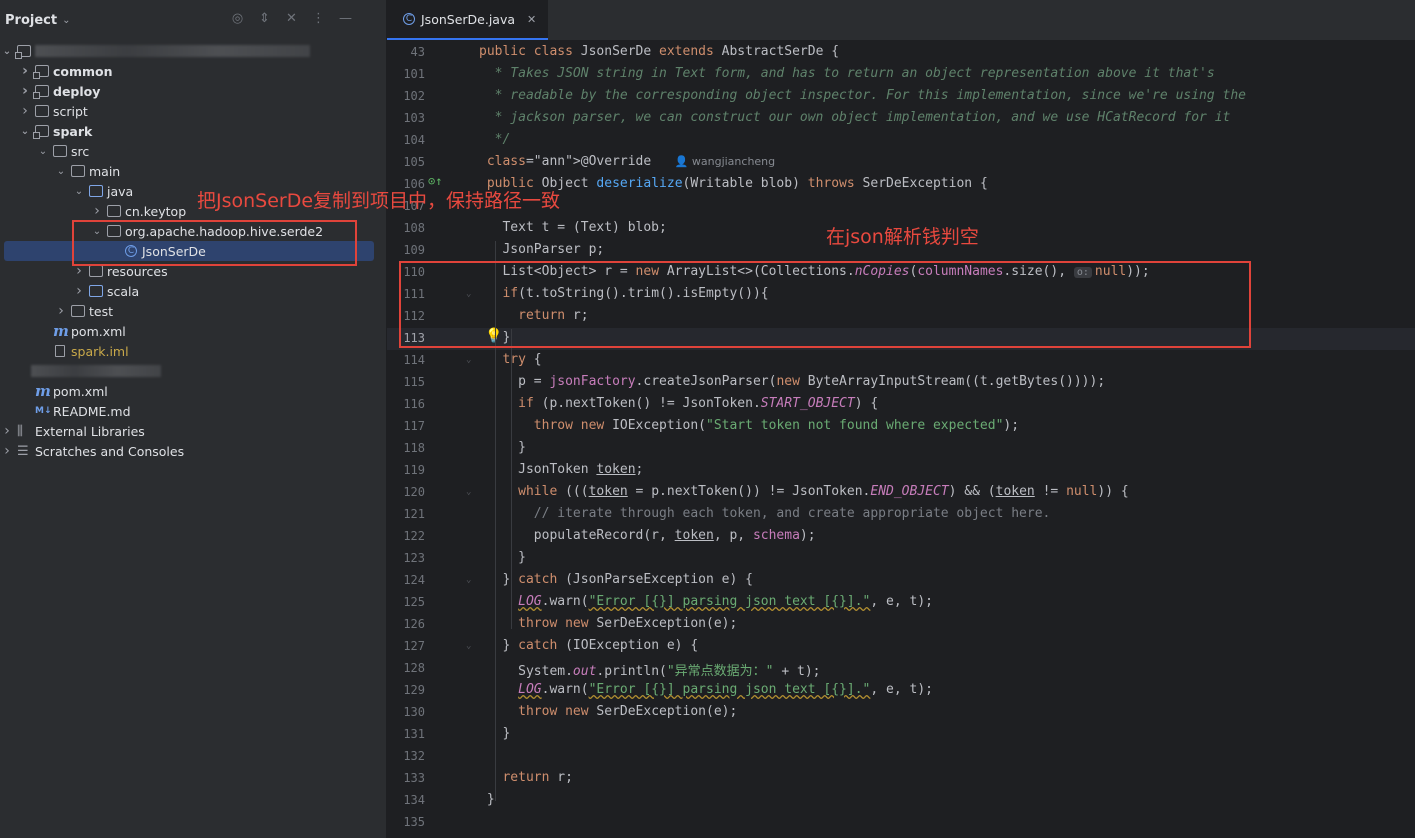 The image size is (1415, 838). Describe the element at coordinates (193, 351) in the screenshot. I see `tree-item: spark.iml` at that location.